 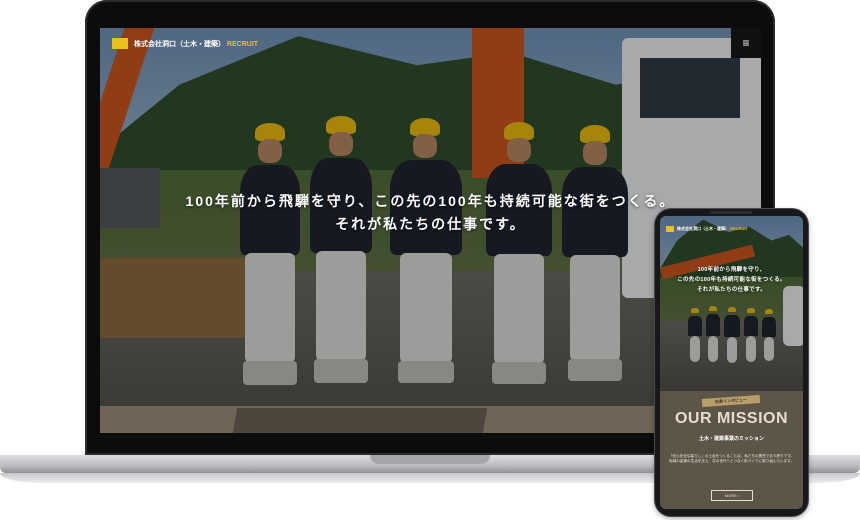 What do you see at coordinates (430, 459) in the screenshot?
I see `laptop-notch` at bounding box center [430, 459].